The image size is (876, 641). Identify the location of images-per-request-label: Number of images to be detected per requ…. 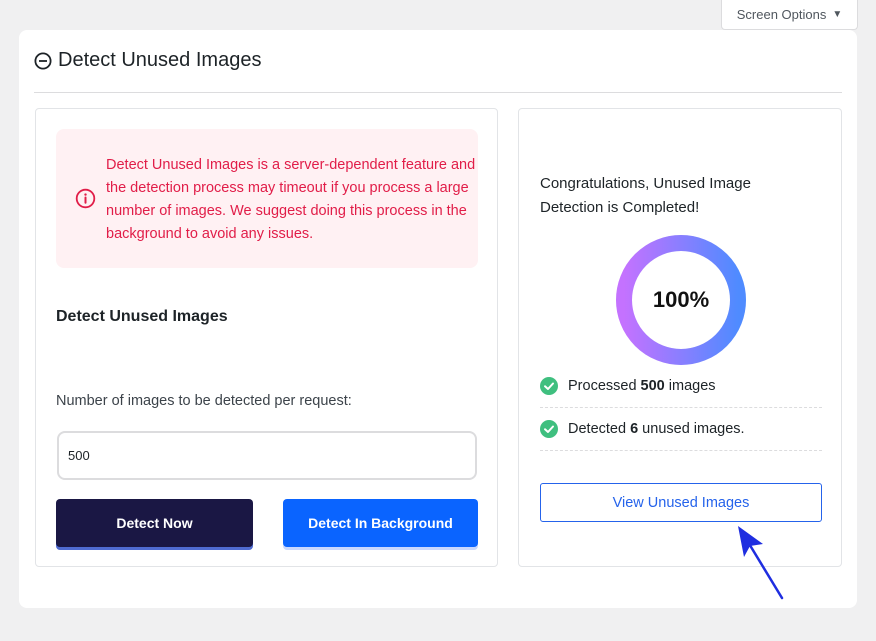
(204, 401).